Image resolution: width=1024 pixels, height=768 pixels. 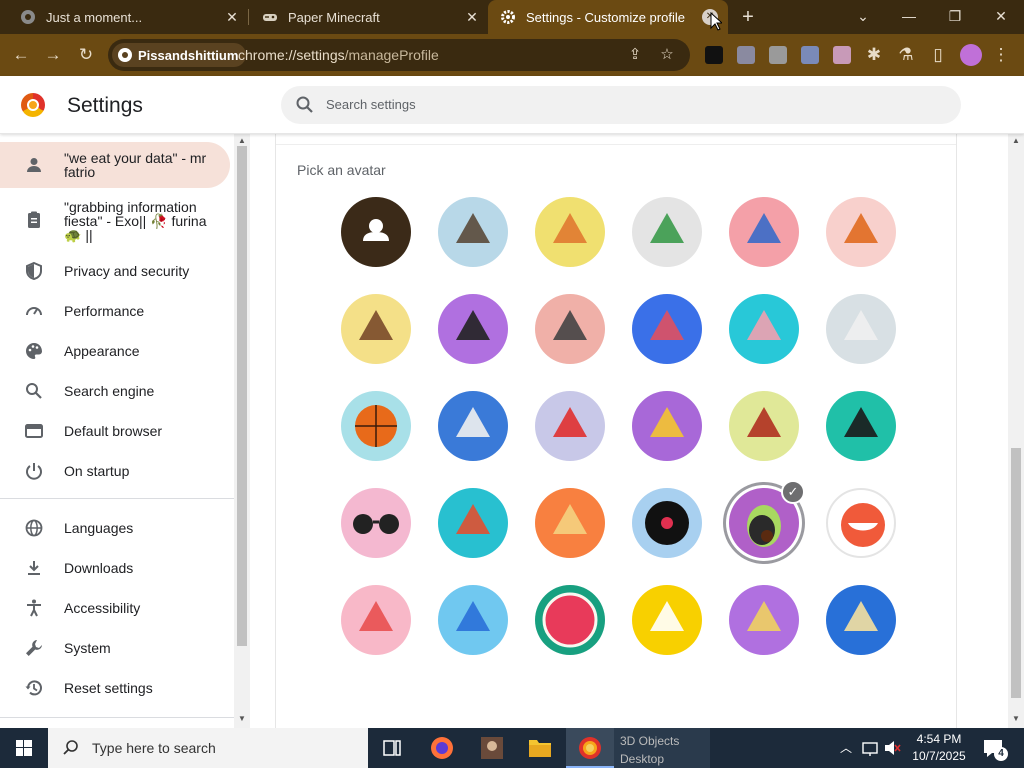 What do you see at coordinates (34, 471) in the screenshot?
I see `power-icon` at bounding box center [34, 471].